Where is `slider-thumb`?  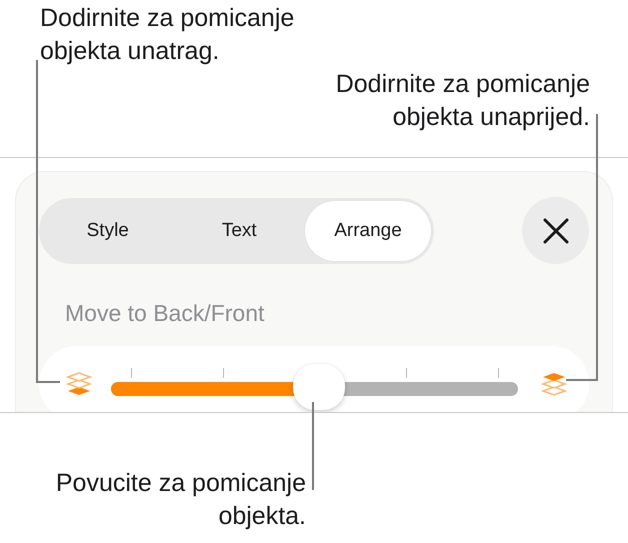 slider-thumb is located at coordinates (318, 387).